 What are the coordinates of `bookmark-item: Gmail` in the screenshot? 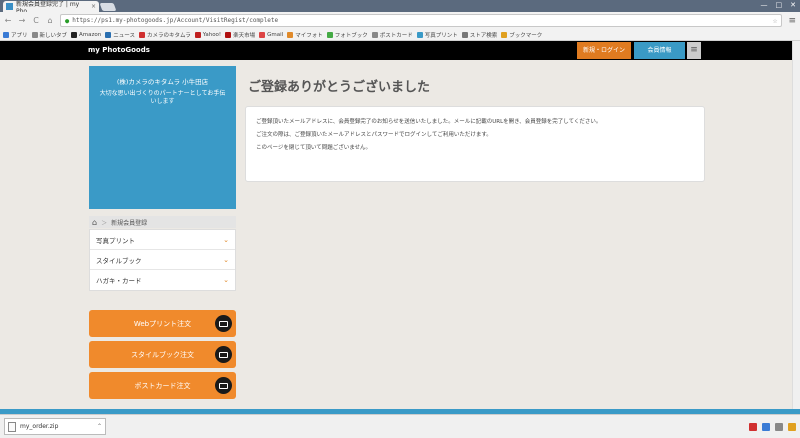 It's located at (271, 34).